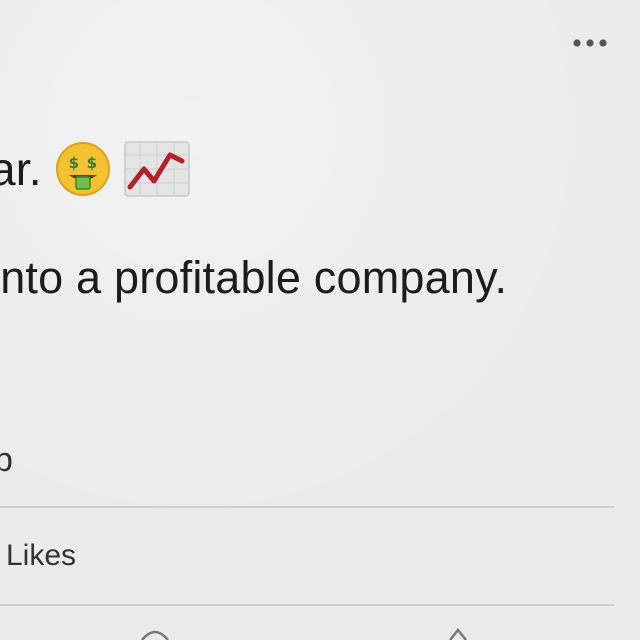  I want to click on likes-count-link: Likes, so click(41, 556).